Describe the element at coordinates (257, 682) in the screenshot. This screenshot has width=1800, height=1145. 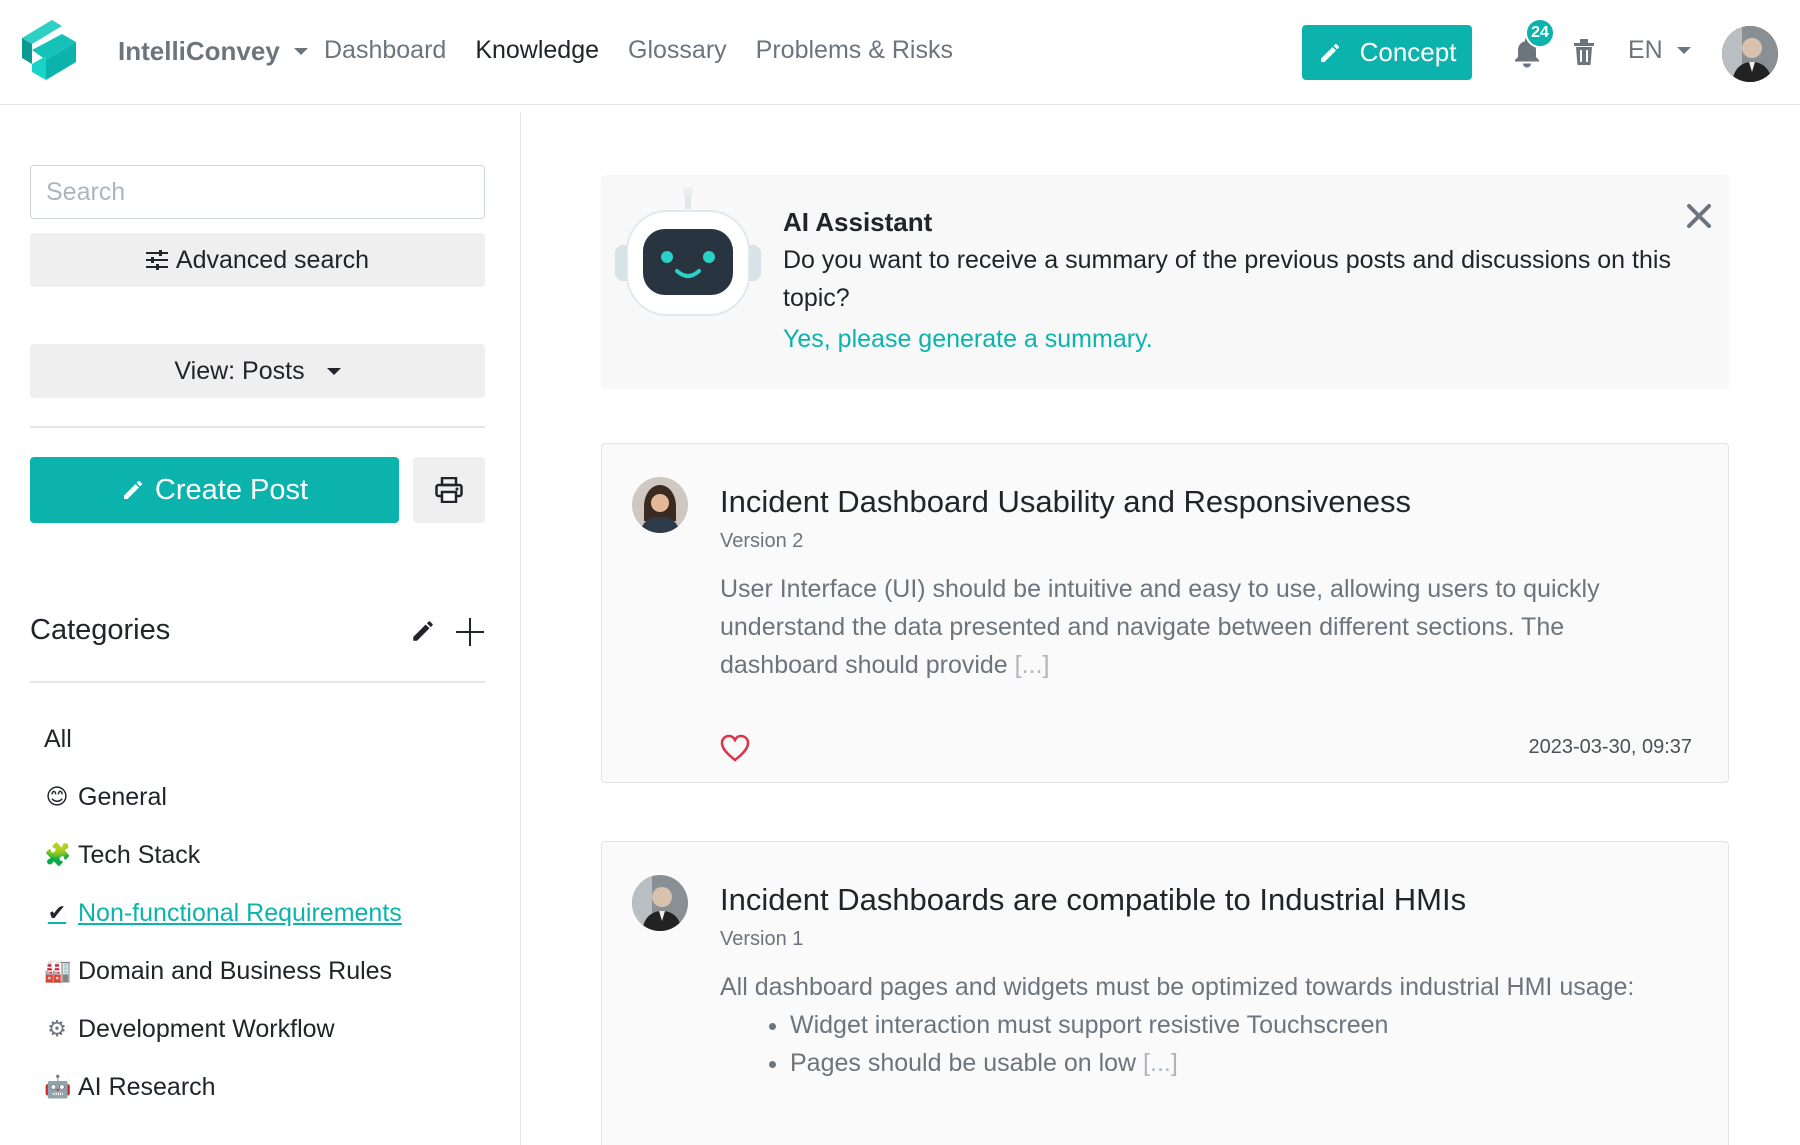
I see `categories-separator` at that location.